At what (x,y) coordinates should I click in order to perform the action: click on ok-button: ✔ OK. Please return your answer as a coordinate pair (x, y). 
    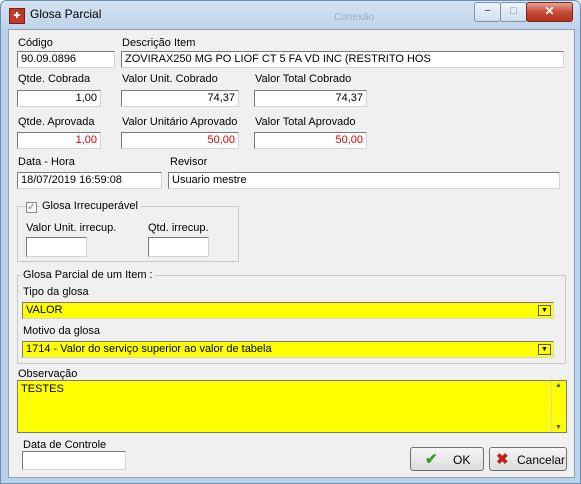
    Looking at the image, I should click on (447, 459).